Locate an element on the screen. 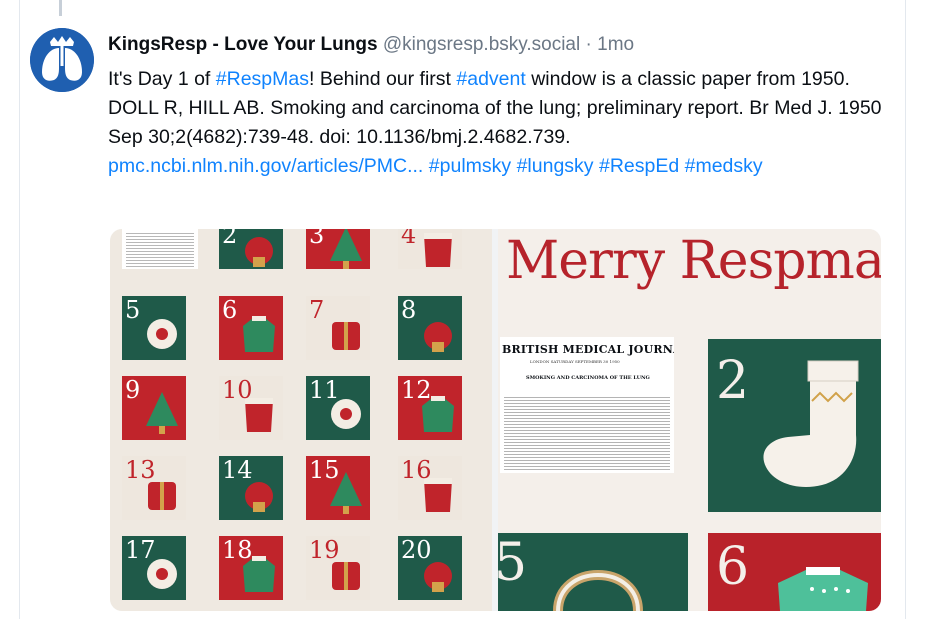 The image size is (927, 619). avatar is located at coordinates (62, 60).